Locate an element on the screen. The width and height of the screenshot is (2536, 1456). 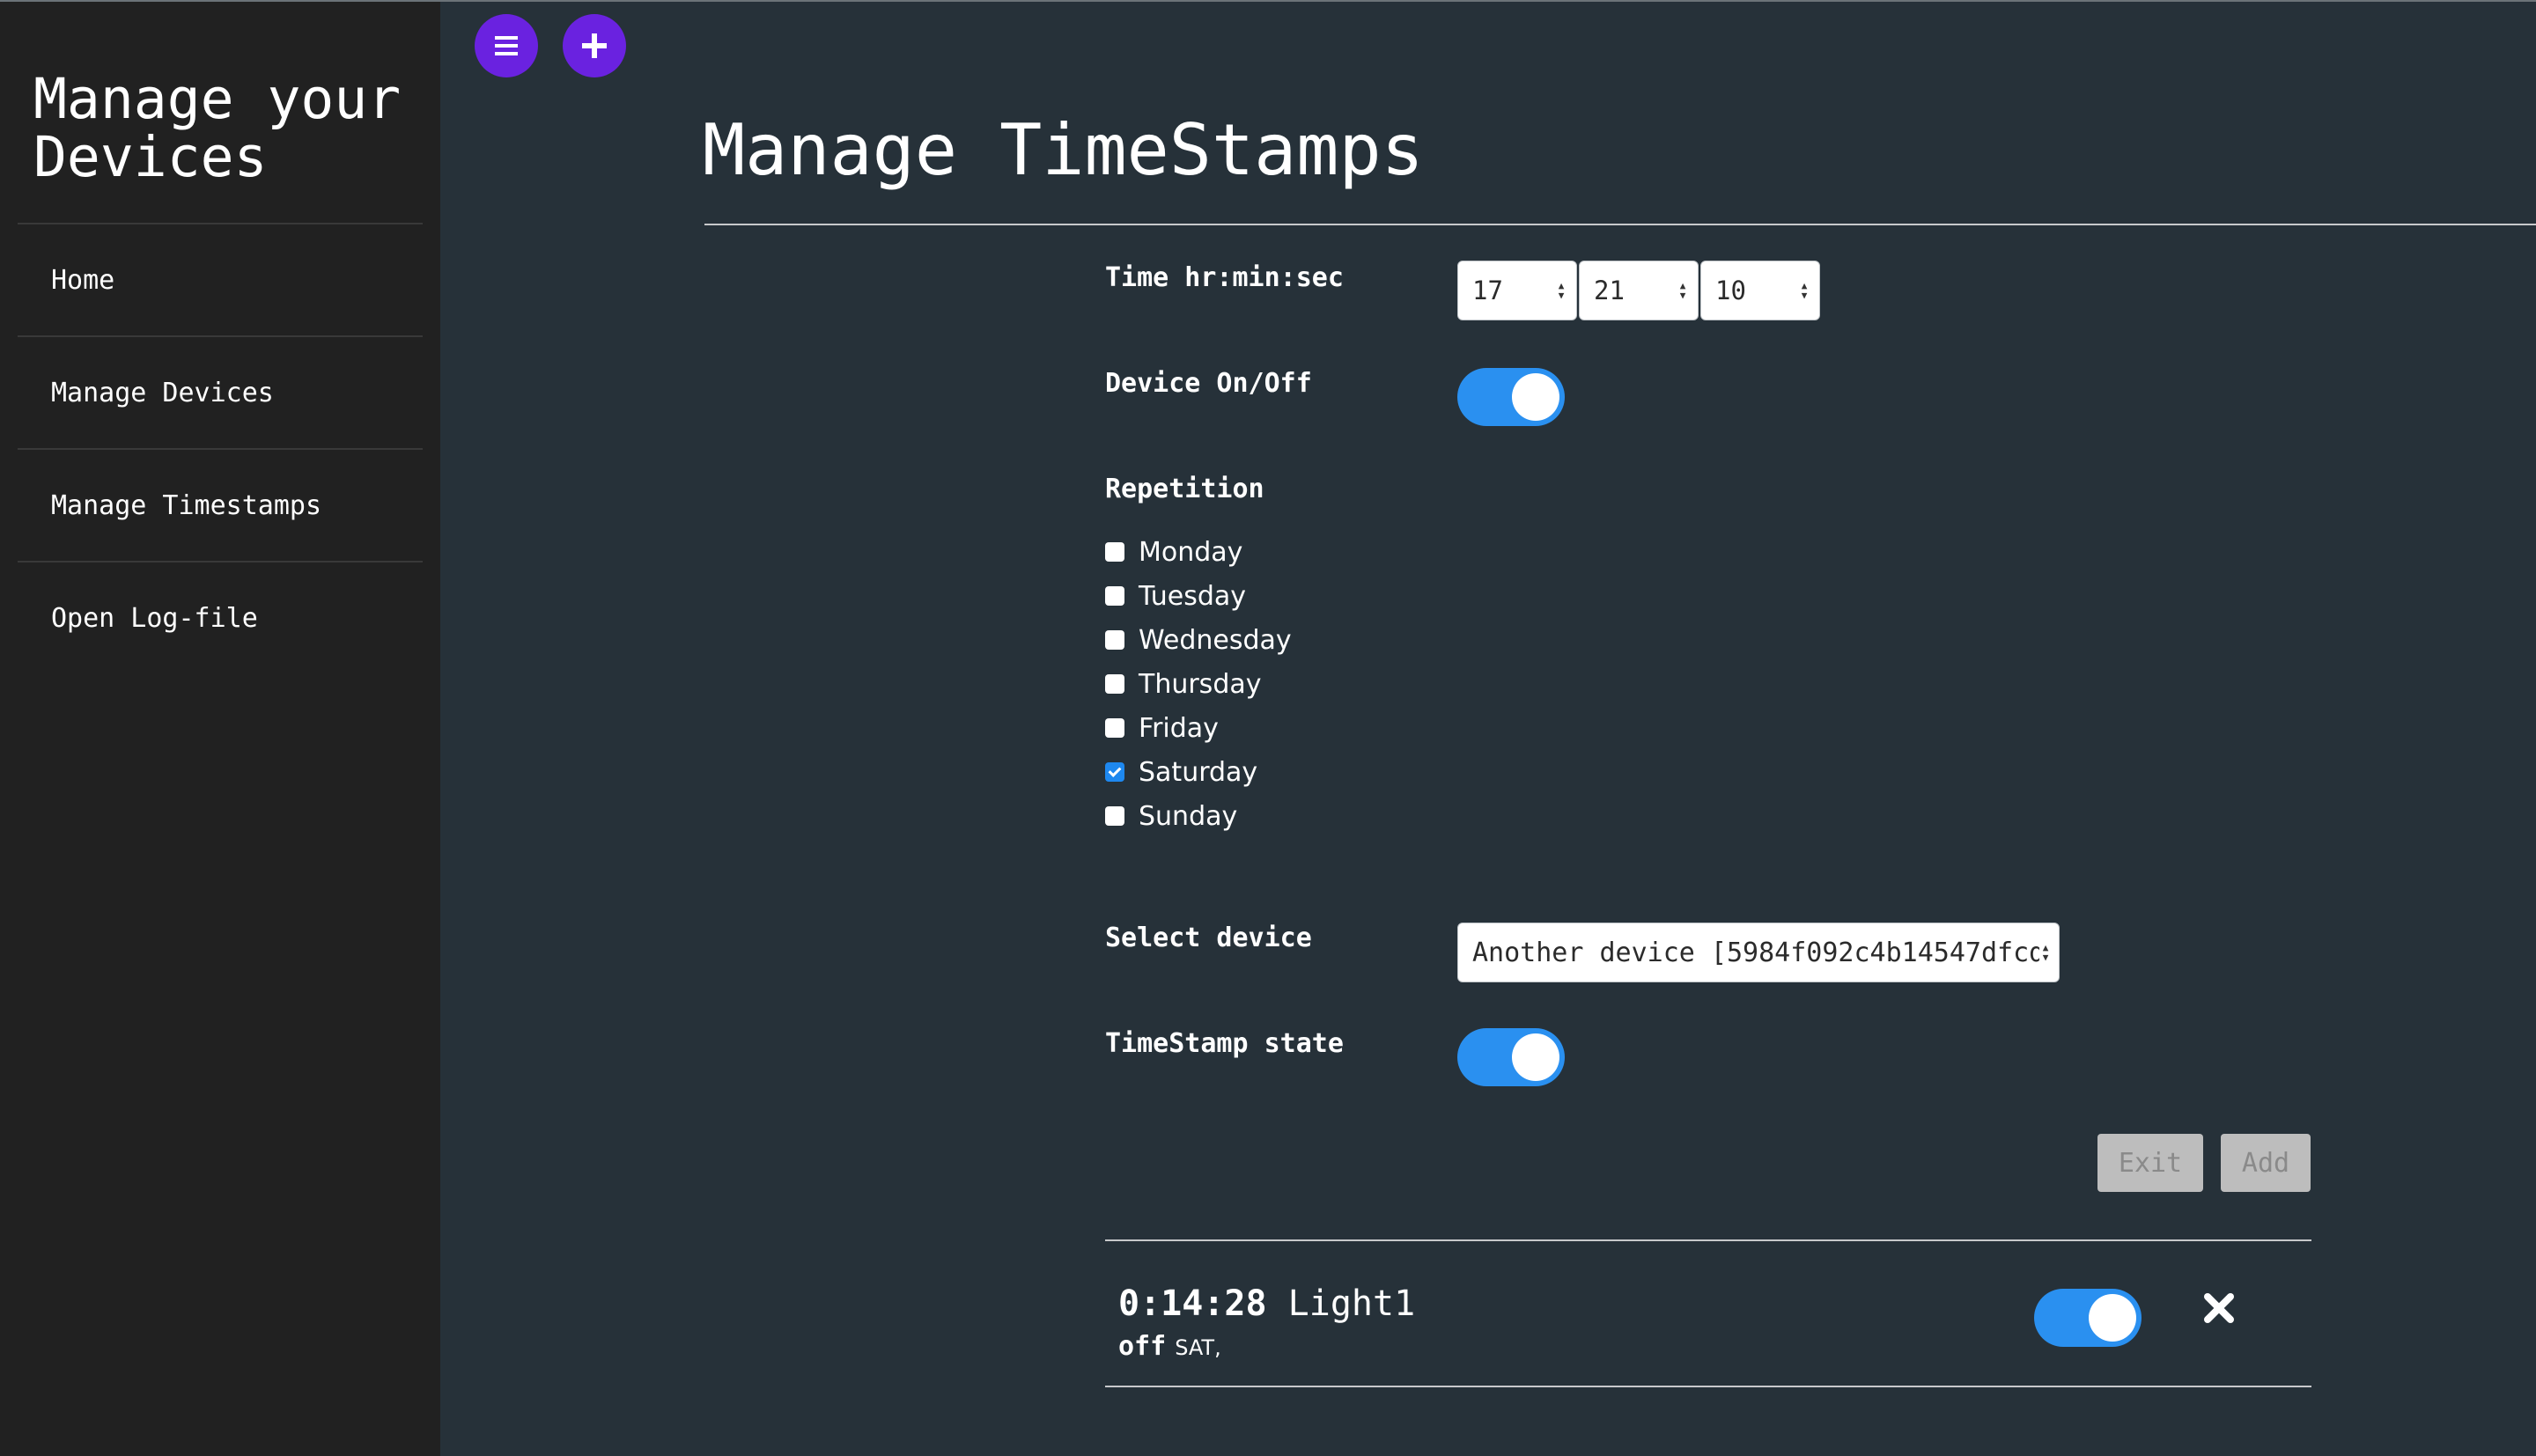
timestamp-entry-title: 0:14:28 Light1 is located at coordinates (1266, 1304).